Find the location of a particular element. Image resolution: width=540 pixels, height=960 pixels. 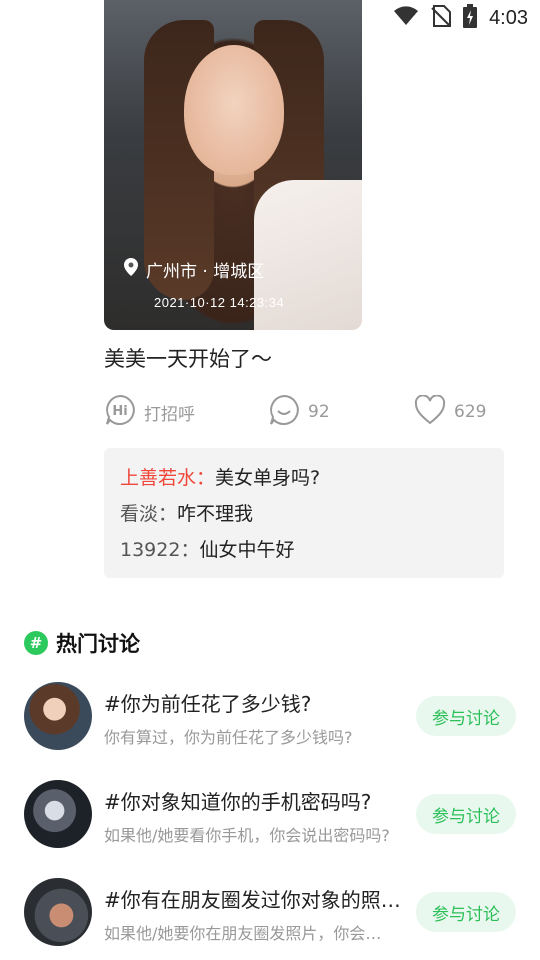

comment-item: 13922：仙女中午好 is located at coordinates (304, 550).